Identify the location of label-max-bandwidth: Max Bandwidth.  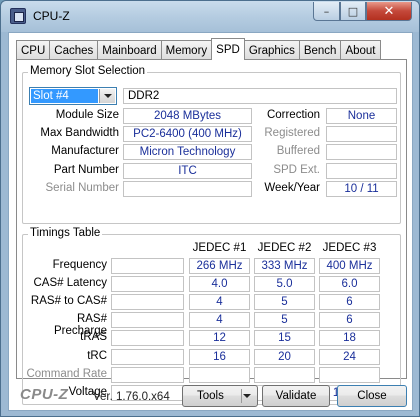
(79, 133).